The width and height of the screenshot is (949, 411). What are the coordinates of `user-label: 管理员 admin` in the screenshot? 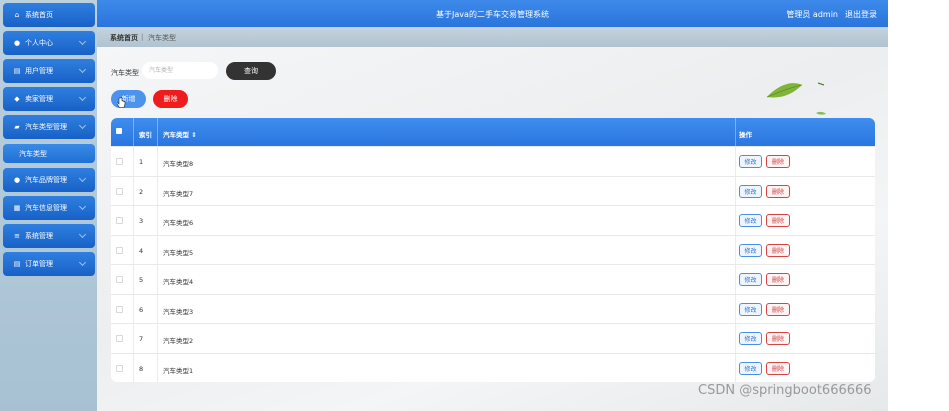 It's located at (812, 14).